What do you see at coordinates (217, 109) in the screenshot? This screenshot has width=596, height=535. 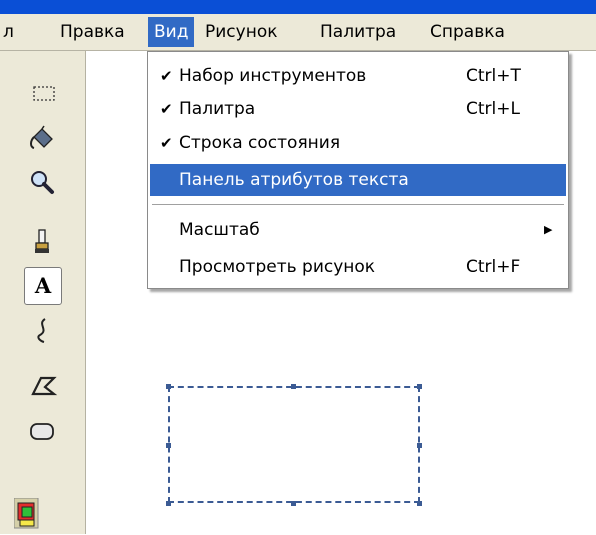 I see `menu-item-label: Палитра` at bounding box center [217, 109].